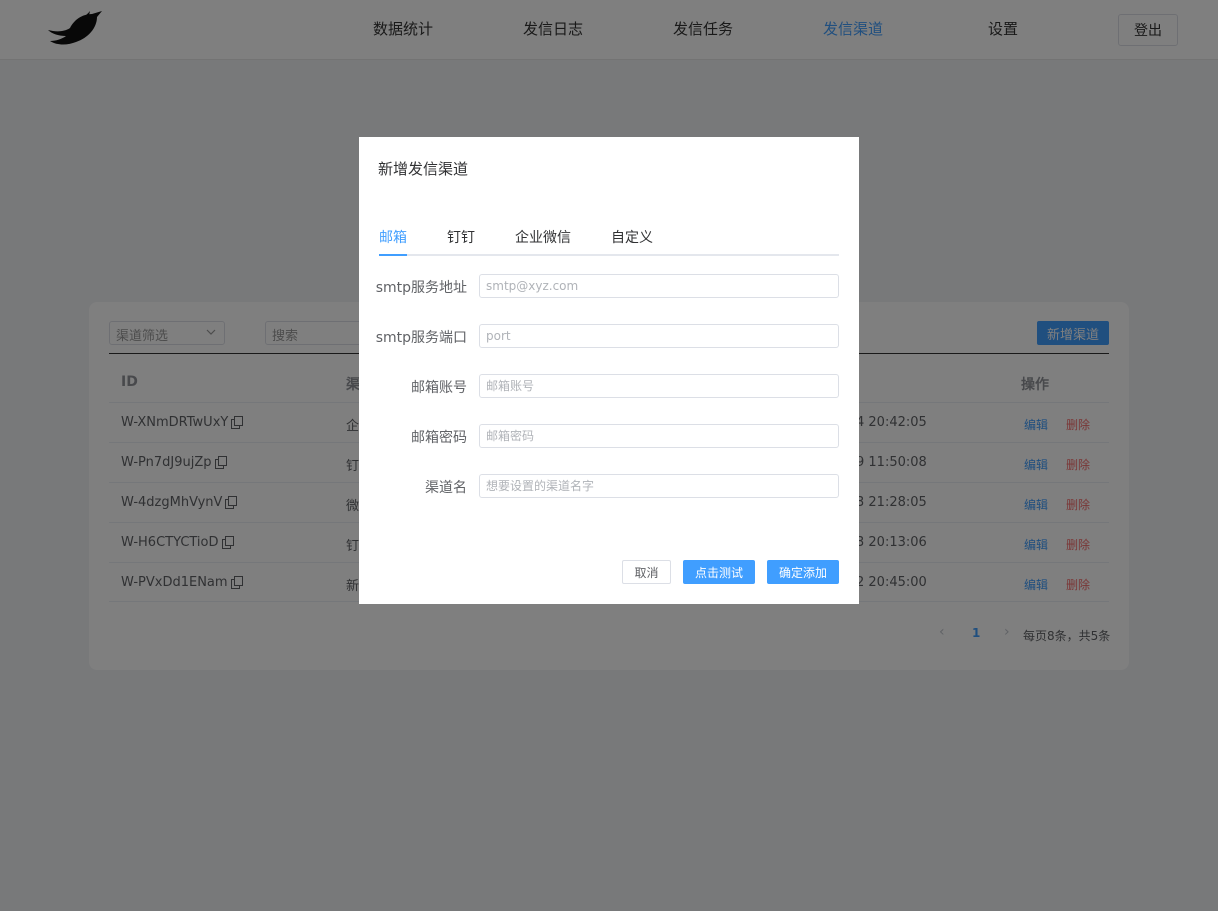 Image resolution: width=1218 pixels, height=911 pixels. I want to click on smtp-host-label: smtp服务地址, so click(421, 288).